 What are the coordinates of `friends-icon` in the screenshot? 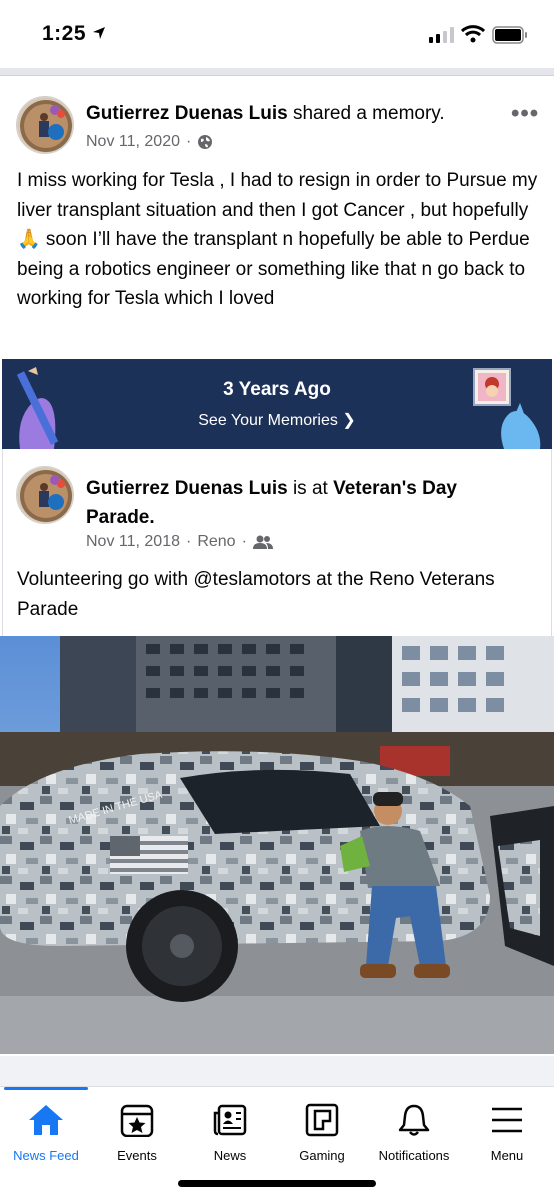 It's located at (262, 542).